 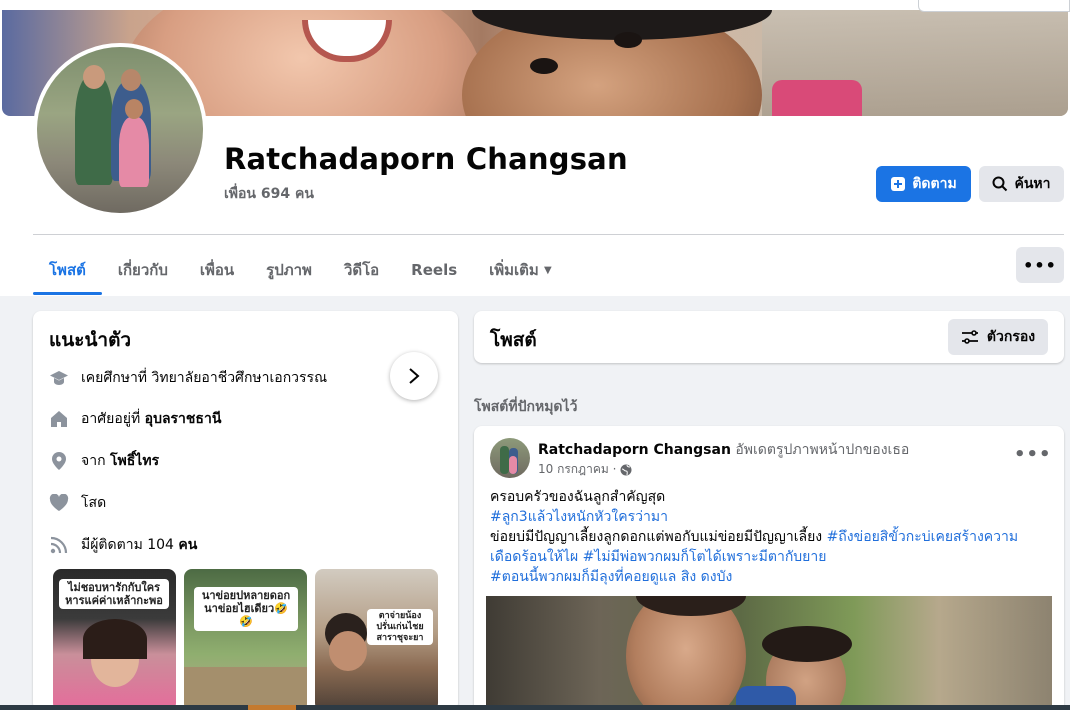 I want to click on featured-thumb: ตาจ่ายน้องปรั่นเก่นไชย สาราชุจะยา, so click(x=376, y=639).